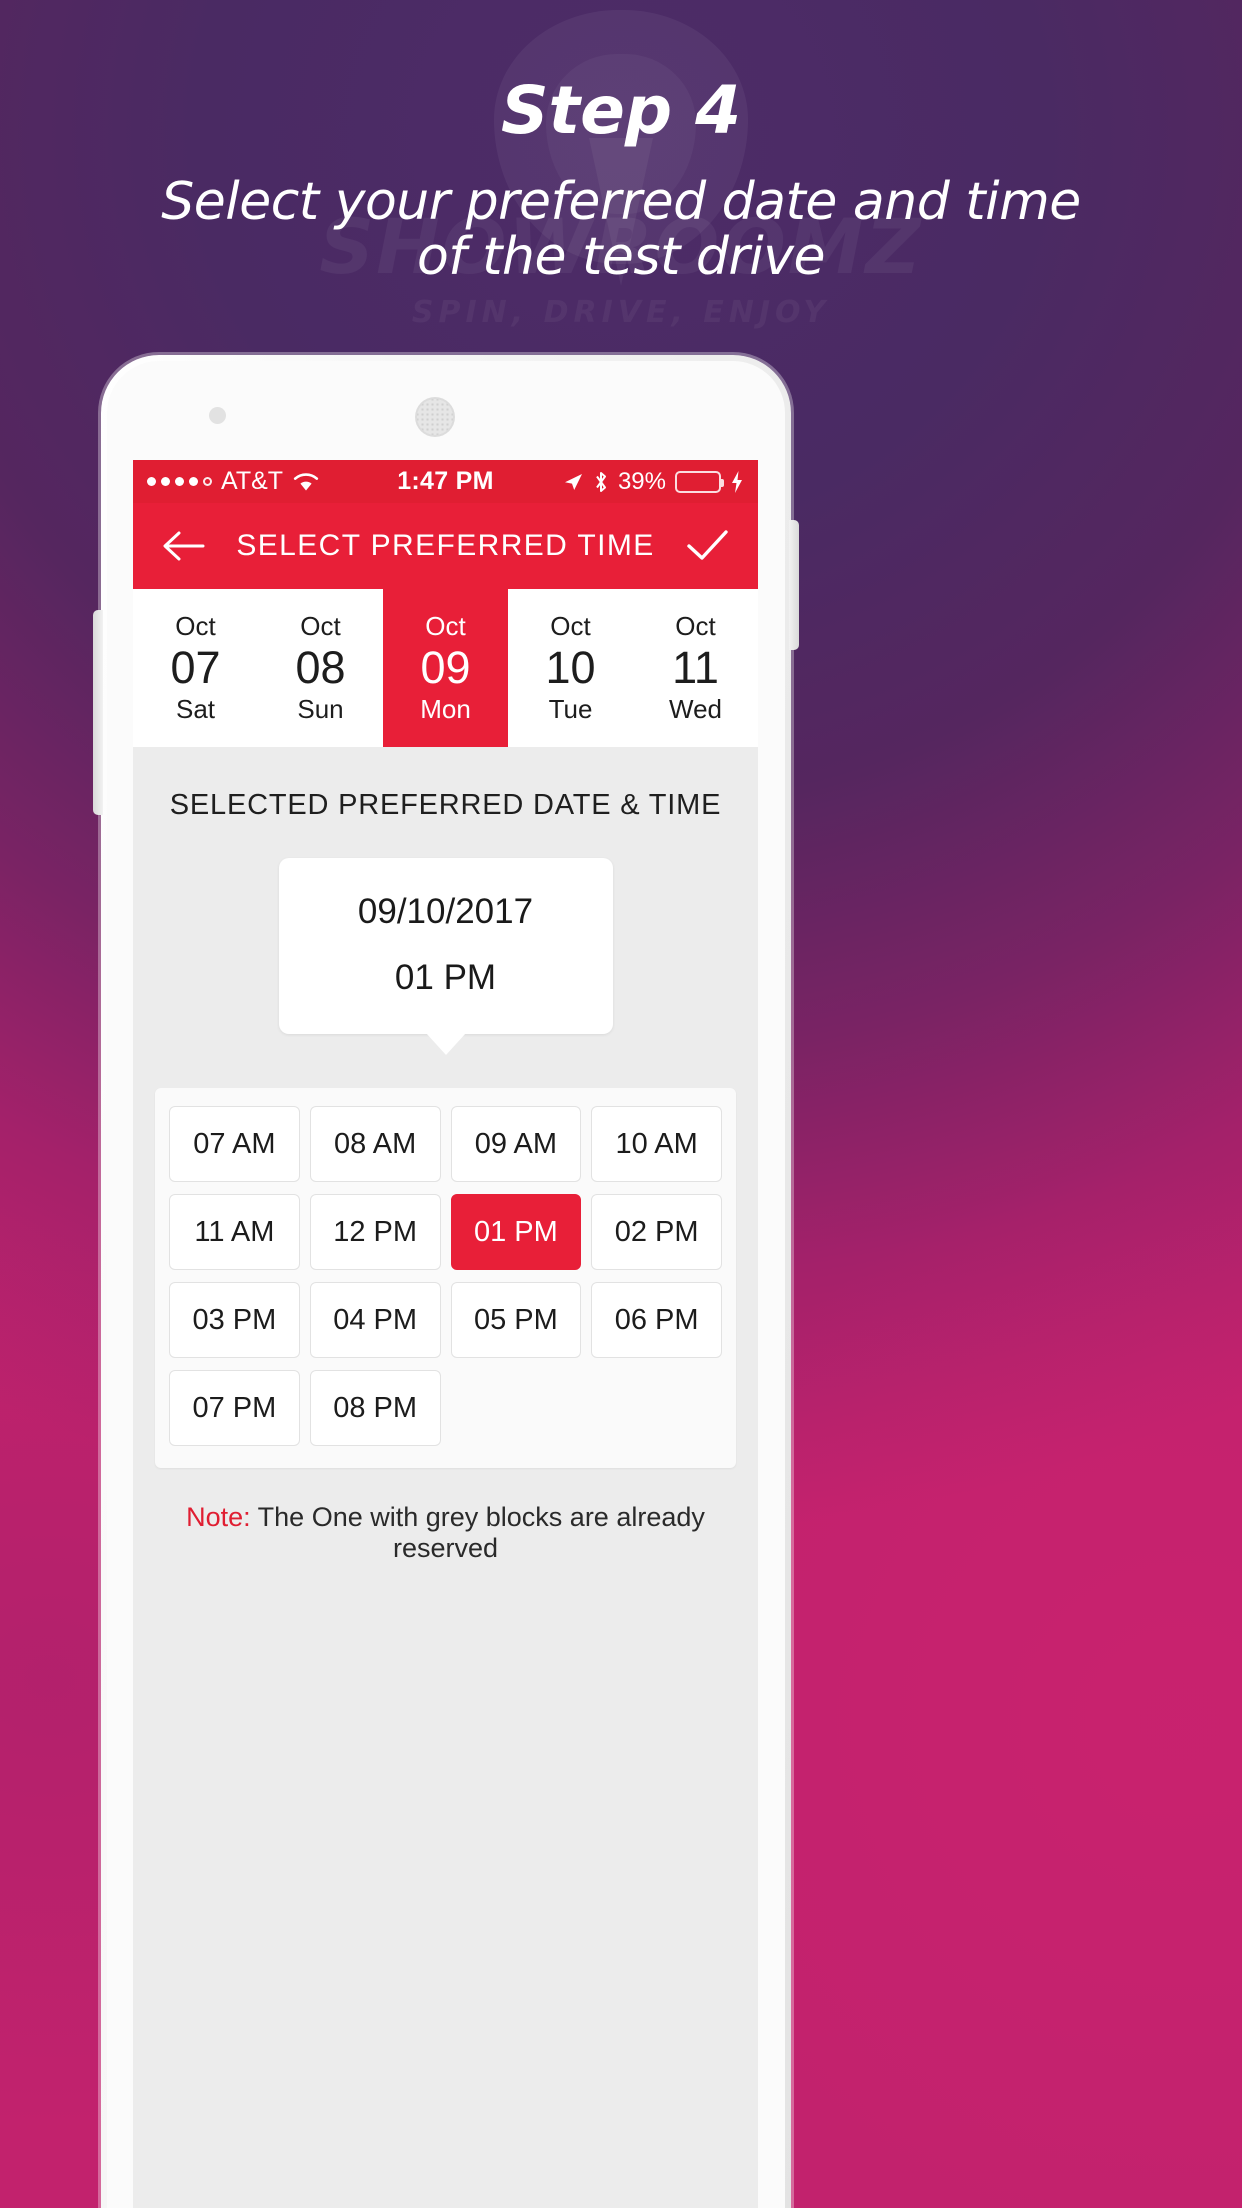 The image size is (1242, 2208). Describe the element at coordinates (218, 1517) in the screenshot. I see `footer-note-label: Note:` at that location.